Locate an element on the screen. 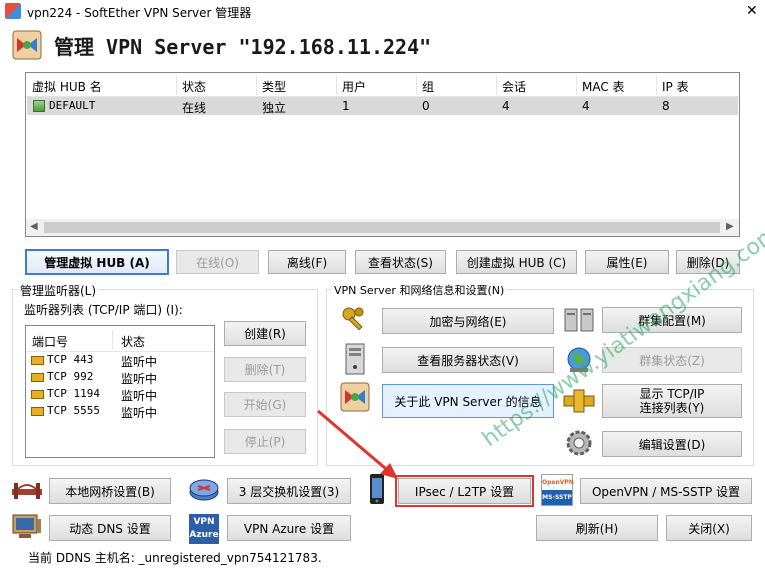 The width and height of the screenshot is (765, 571). hub-table-scrollbar: ◀ ▶ is located at coordinates (382, 227).